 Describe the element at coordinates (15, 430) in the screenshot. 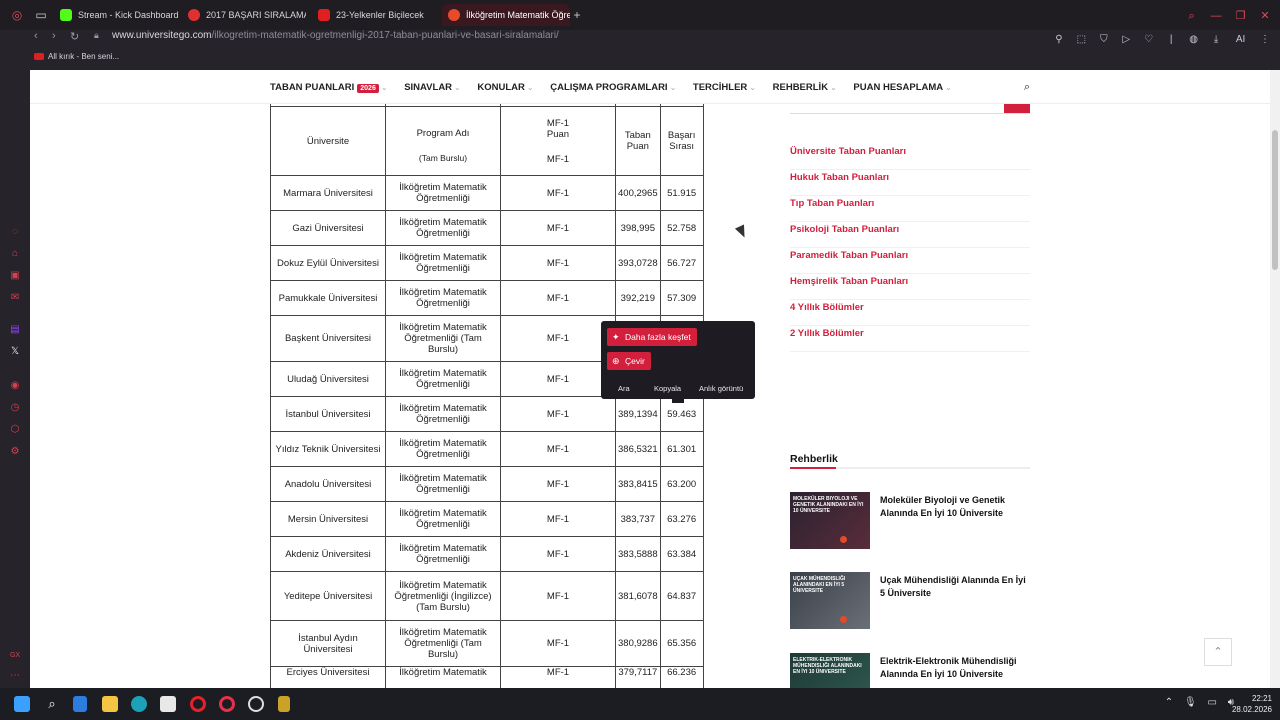

I see `extensions-icon: ⬡` at that location.